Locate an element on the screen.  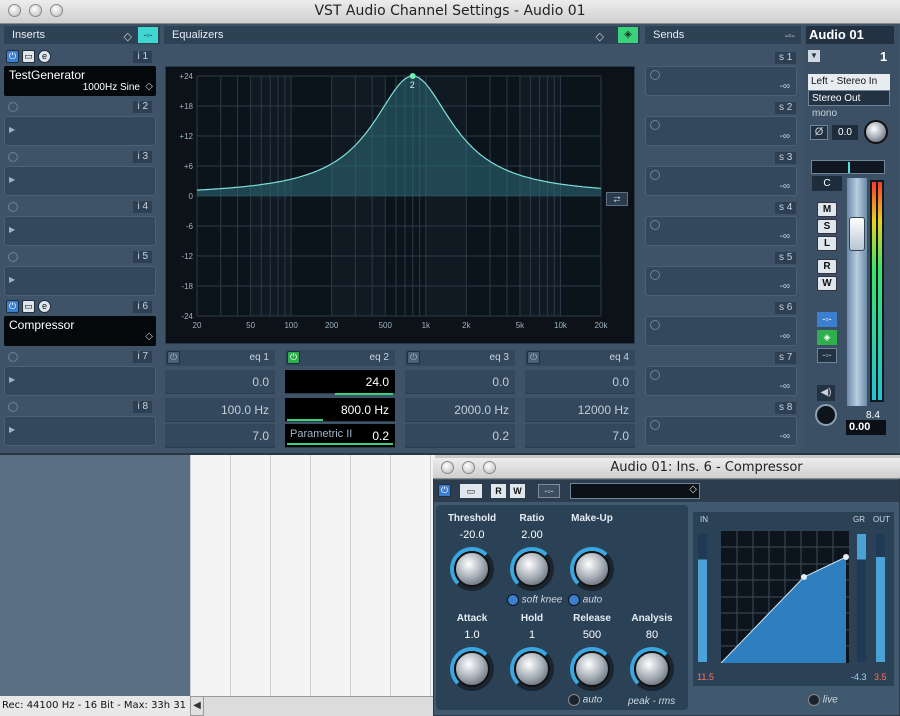
insert-slot: TestGenerator 1000Hz Sine ◇ is located at coordinates (80, 81).